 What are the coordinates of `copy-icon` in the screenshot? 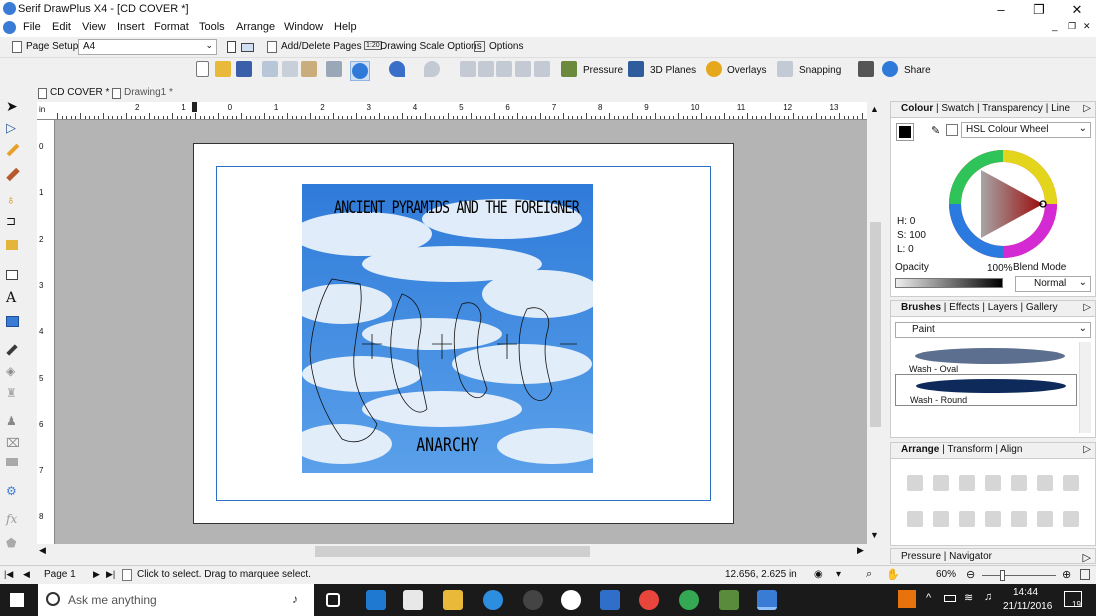 It's located at (292, 71).